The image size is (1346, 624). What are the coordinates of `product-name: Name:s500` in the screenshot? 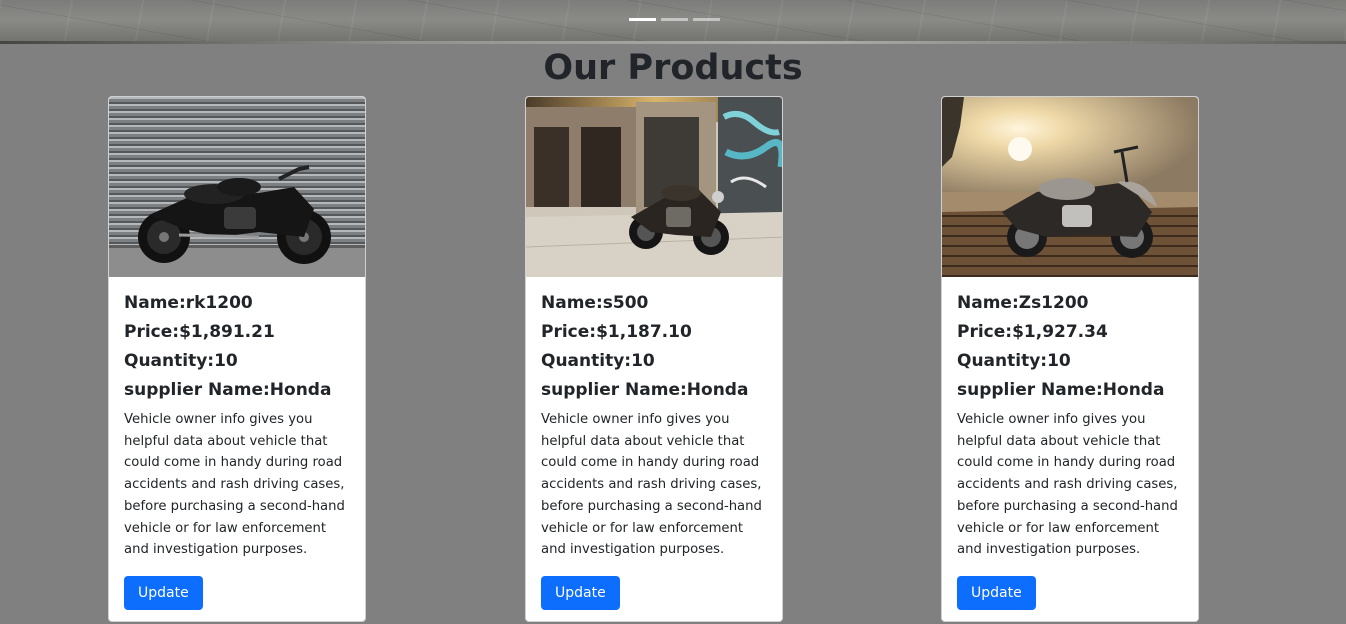 It's located at (595, 303).